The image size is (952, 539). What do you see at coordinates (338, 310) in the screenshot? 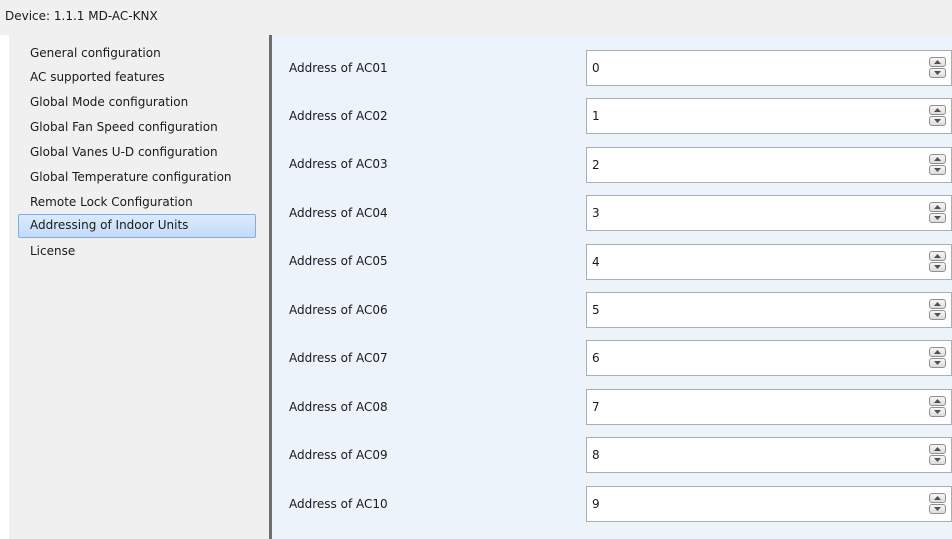
I see `address-label-ac06: Address of AC06` at bounding box center [338, 310].